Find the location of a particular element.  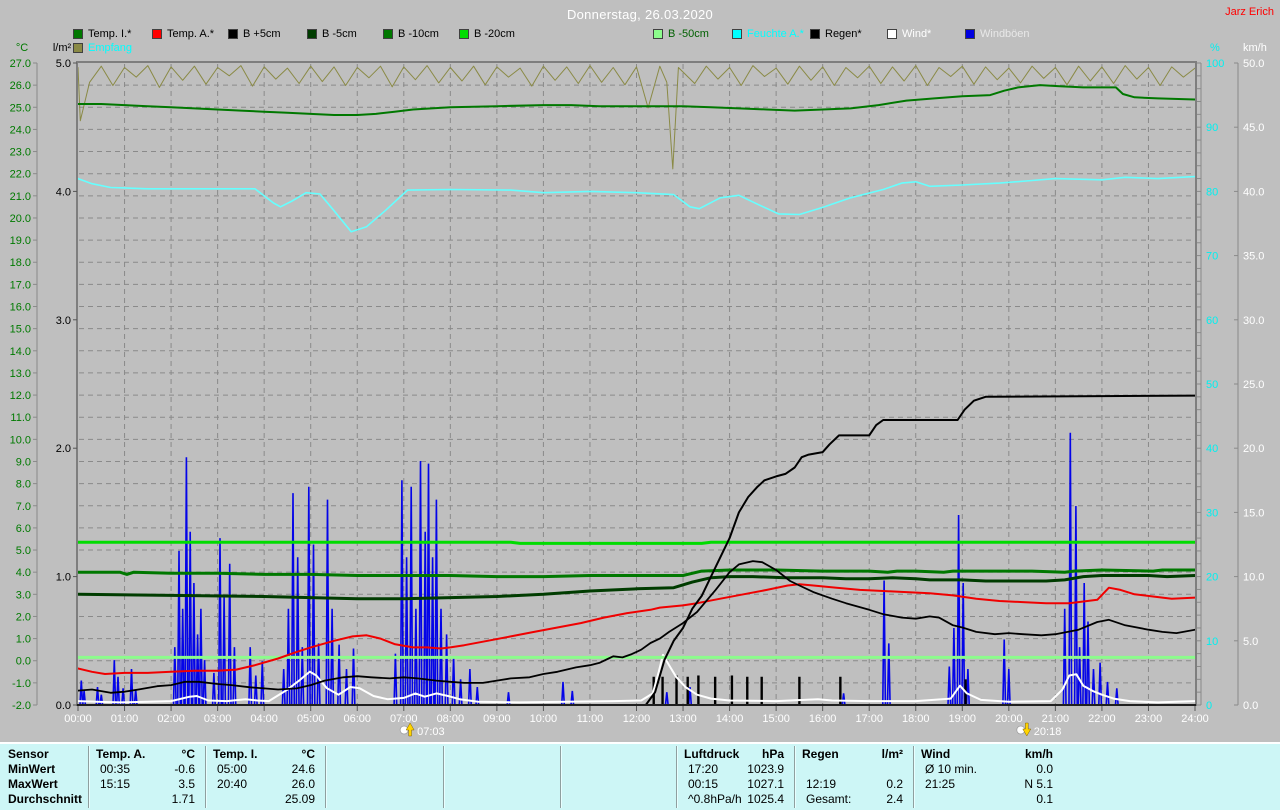

table-value-cell: 0.0 is located at coordinates (1044, 769).